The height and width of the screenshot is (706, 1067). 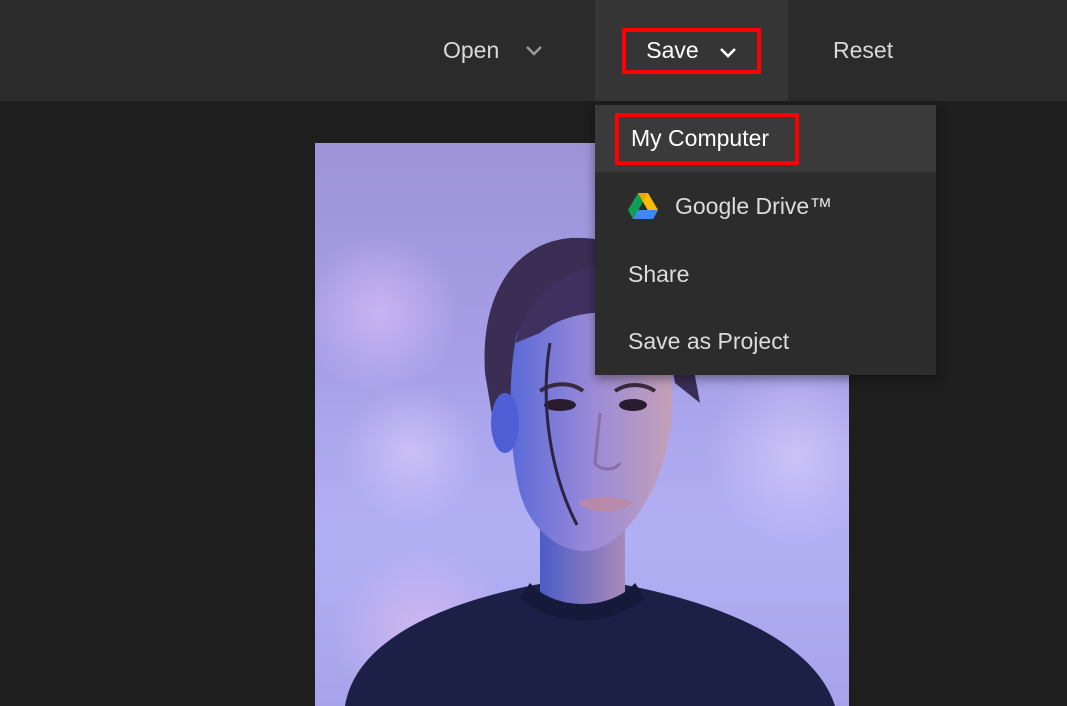 I want to click on reset-label: Reset, so click(x=863, y=50).